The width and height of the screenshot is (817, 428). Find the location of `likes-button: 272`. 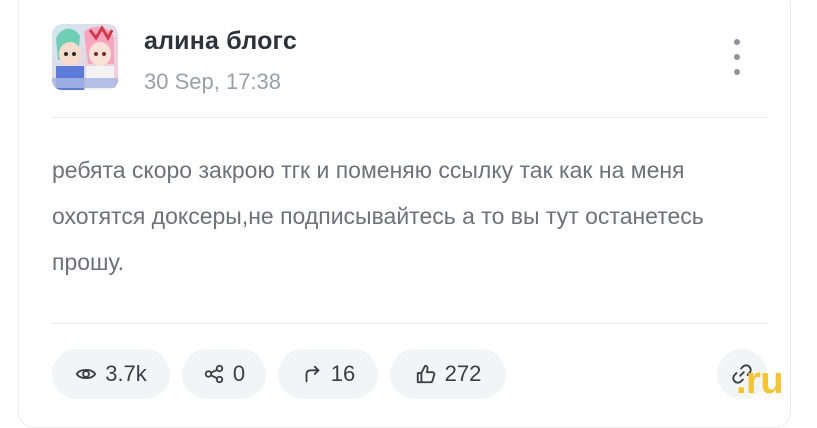

likes-button: 272 is located at coordinates (448, 374).